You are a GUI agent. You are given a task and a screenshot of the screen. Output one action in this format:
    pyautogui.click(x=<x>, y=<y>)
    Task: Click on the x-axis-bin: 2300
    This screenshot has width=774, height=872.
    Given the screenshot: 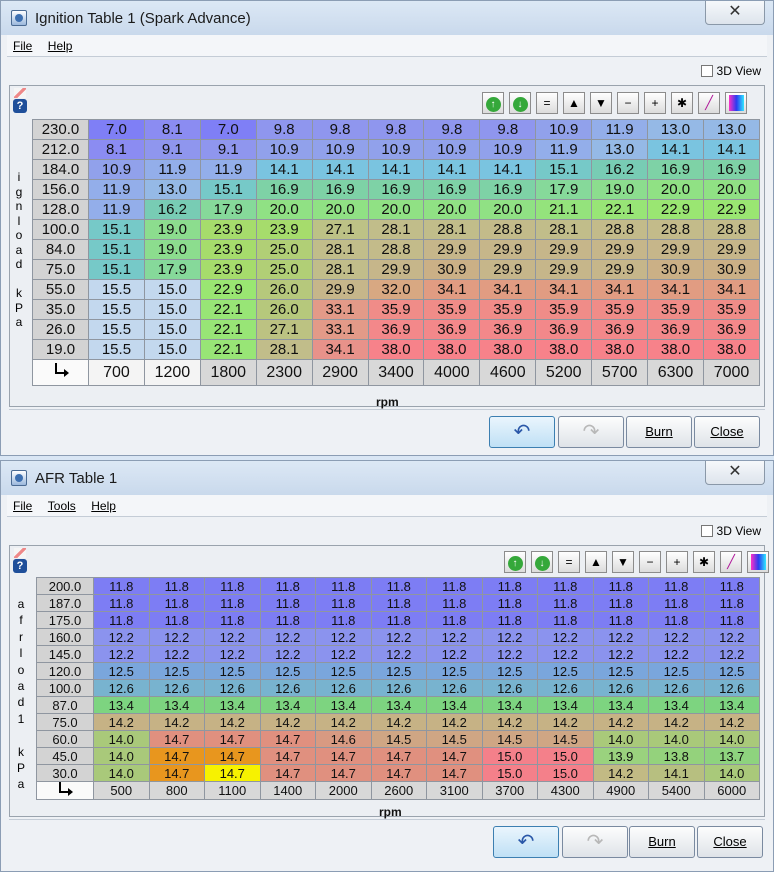 What is the action you would take?
    pyautogui.click(x=284, y=372)
    